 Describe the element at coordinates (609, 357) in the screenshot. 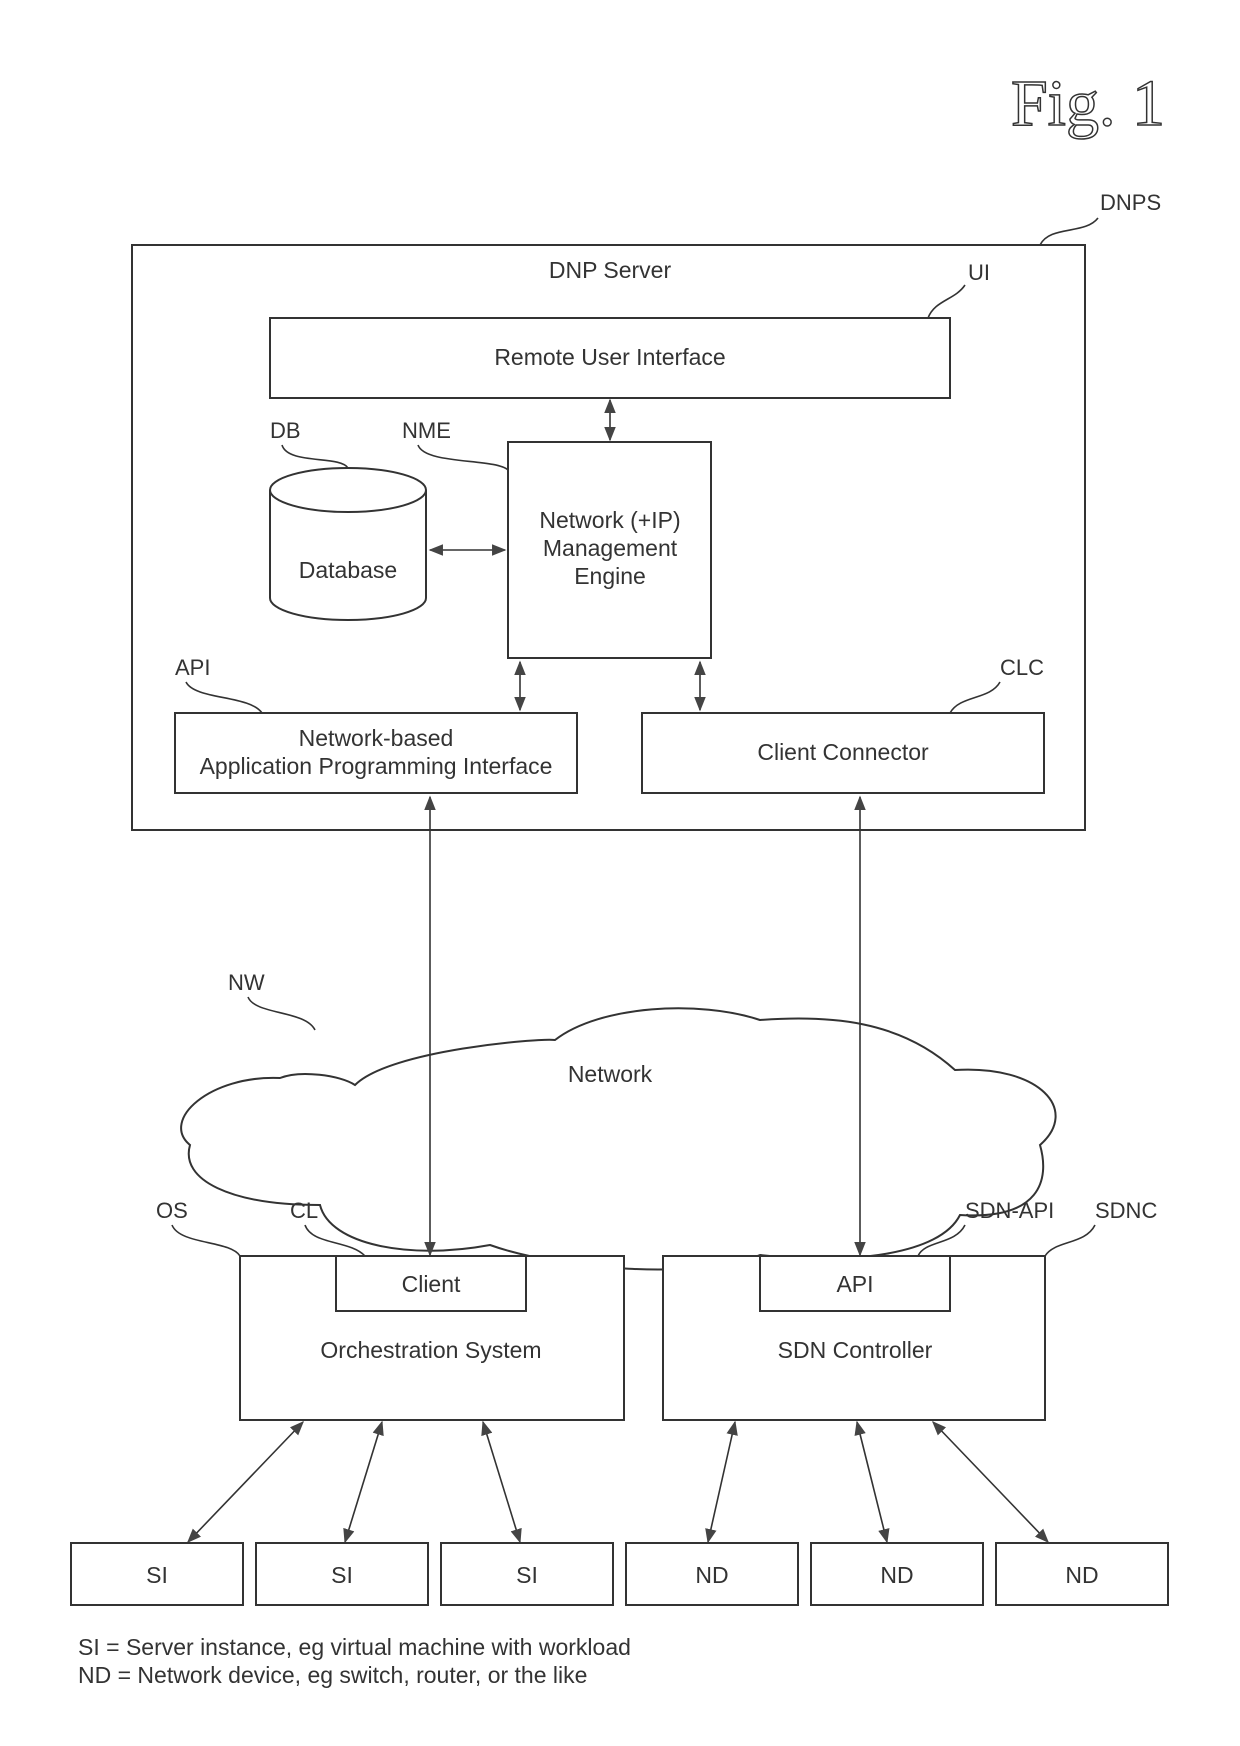

I see `remote-ui-label: Remote User Interface` at that location.